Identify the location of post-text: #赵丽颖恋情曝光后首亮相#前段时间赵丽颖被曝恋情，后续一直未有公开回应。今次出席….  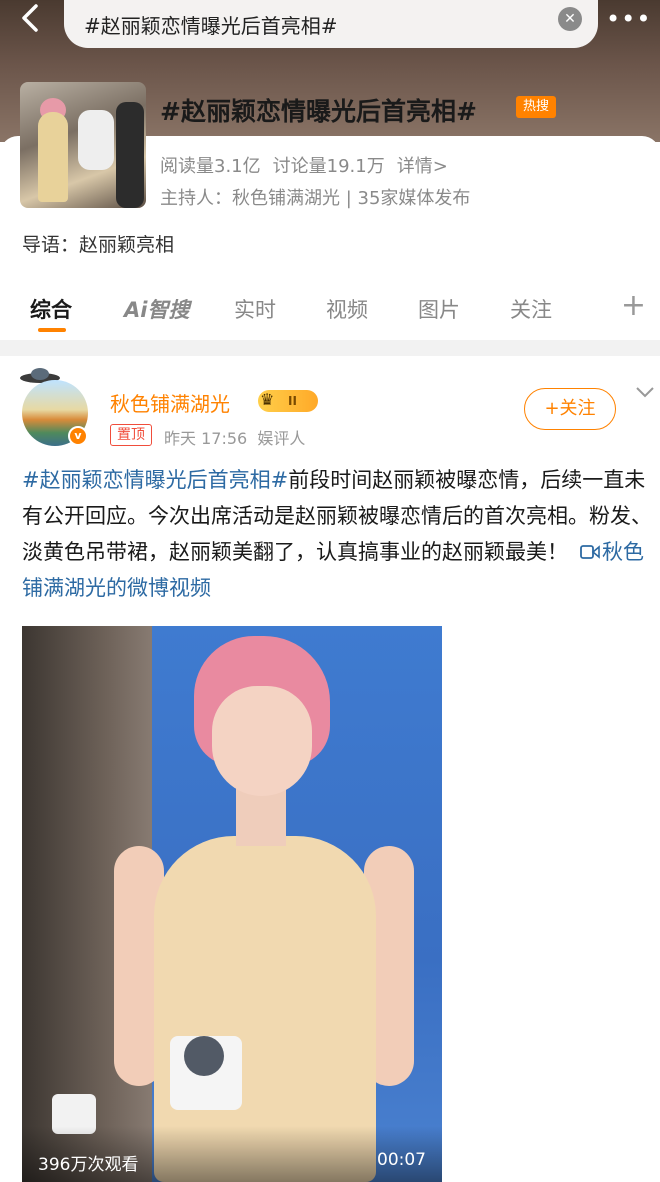
(337, 534).